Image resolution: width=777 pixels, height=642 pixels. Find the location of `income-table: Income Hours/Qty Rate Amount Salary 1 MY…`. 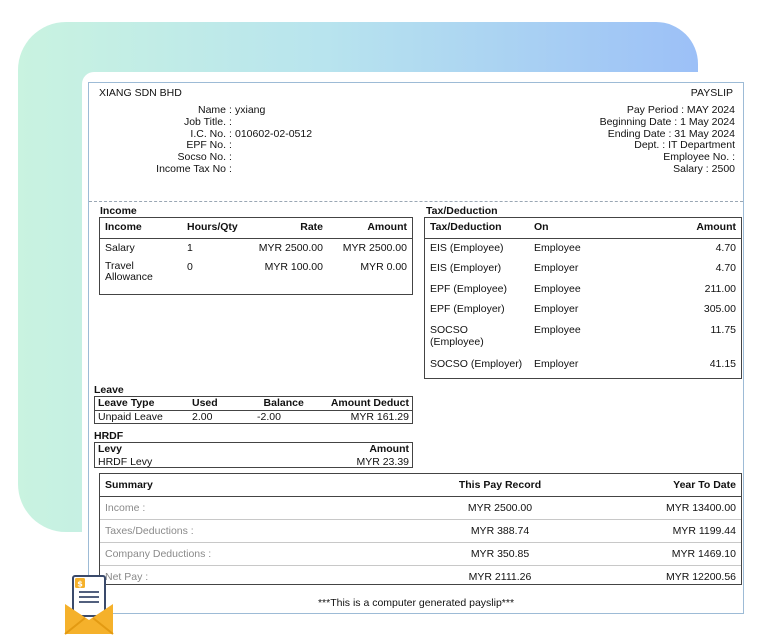

income-table: Income Hours/Qty Rate Amount Salary 1 MY… is located at coordinates (256, 256).